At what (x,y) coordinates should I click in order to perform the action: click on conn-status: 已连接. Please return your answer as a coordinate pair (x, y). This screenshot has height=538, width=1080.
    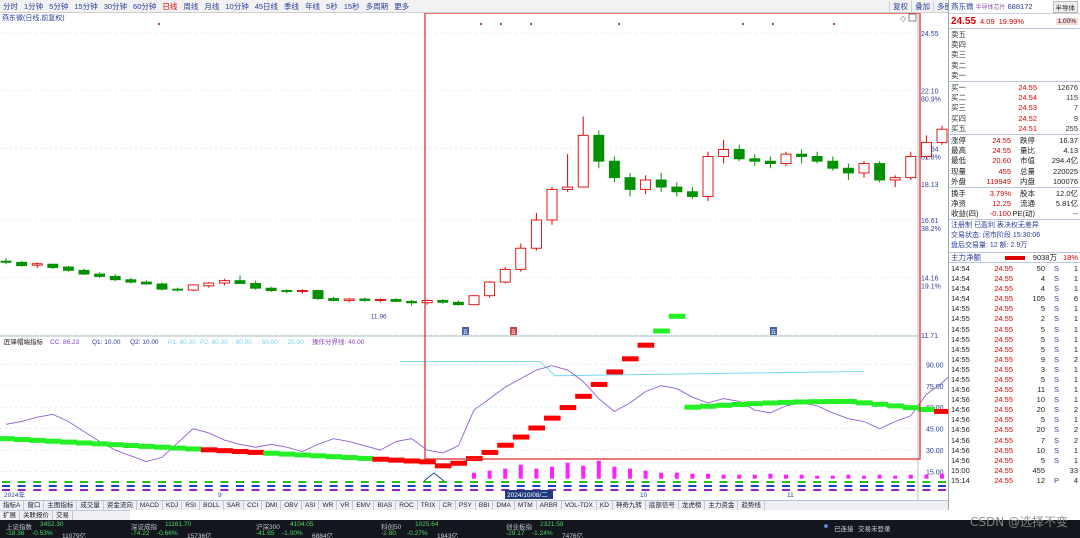
    Looking at the image, I should click on (844, 528).